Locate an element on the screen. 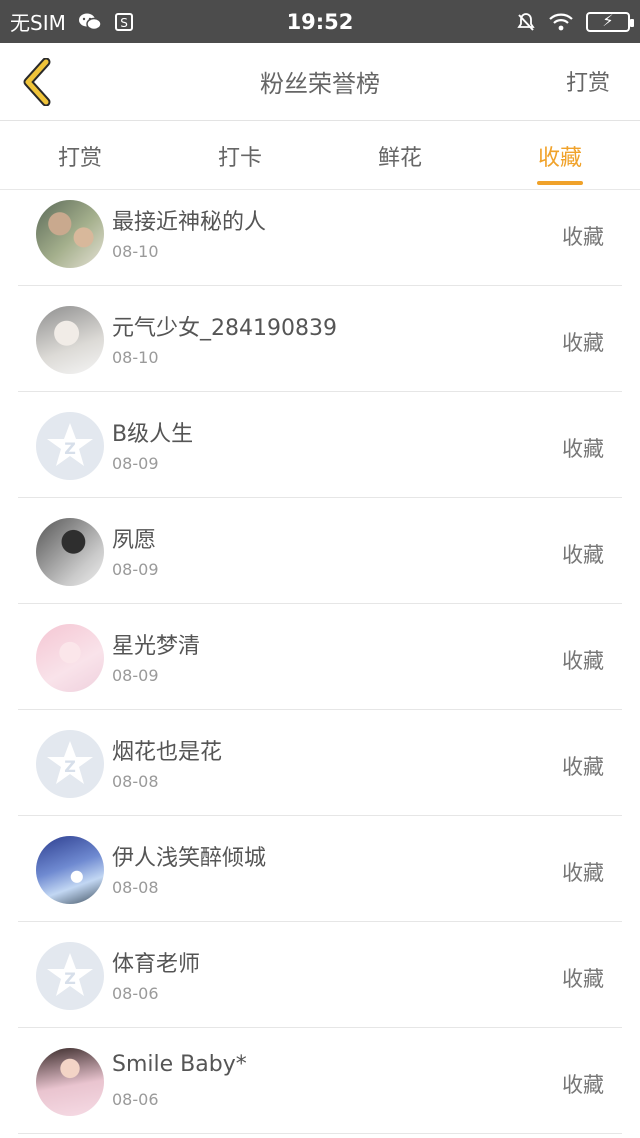  page-title: 粉丝荣誉榜 is located at coordinates (320, 84).